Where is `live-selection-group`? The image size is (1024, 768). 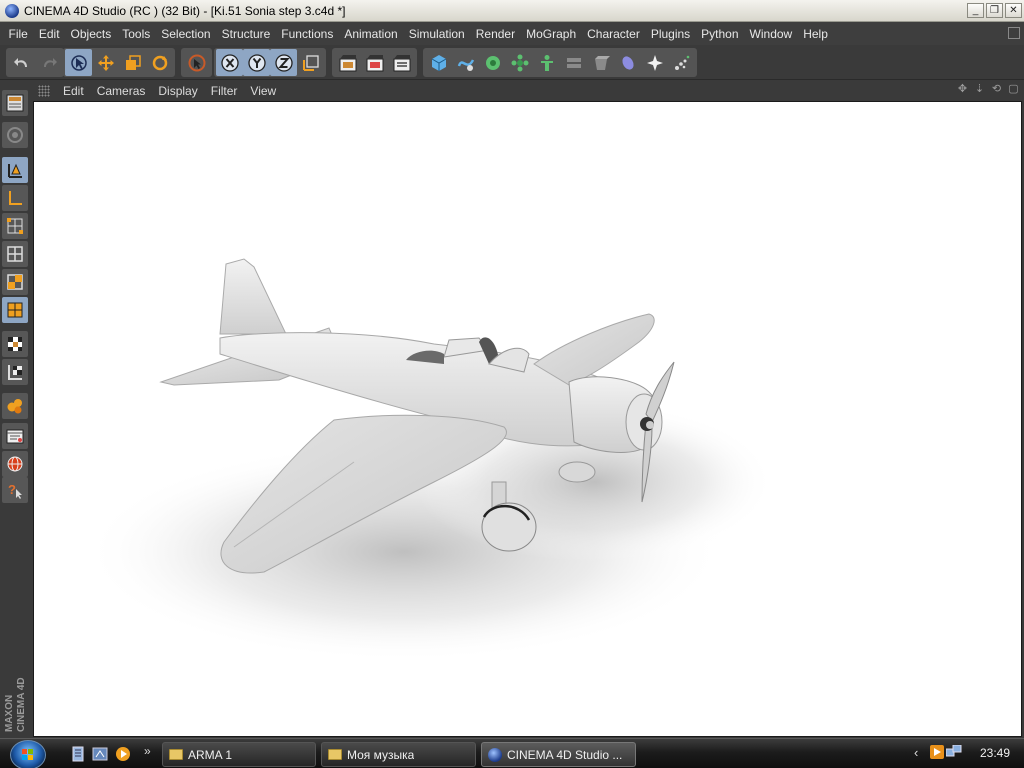
live-selection-group is located at coordinates (196, 62).